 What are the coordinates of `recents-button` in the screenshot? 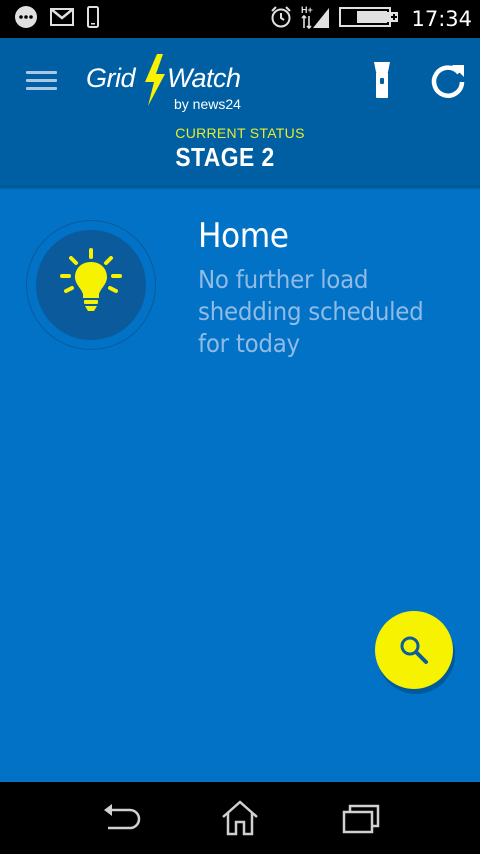 It's located at (360, 818).